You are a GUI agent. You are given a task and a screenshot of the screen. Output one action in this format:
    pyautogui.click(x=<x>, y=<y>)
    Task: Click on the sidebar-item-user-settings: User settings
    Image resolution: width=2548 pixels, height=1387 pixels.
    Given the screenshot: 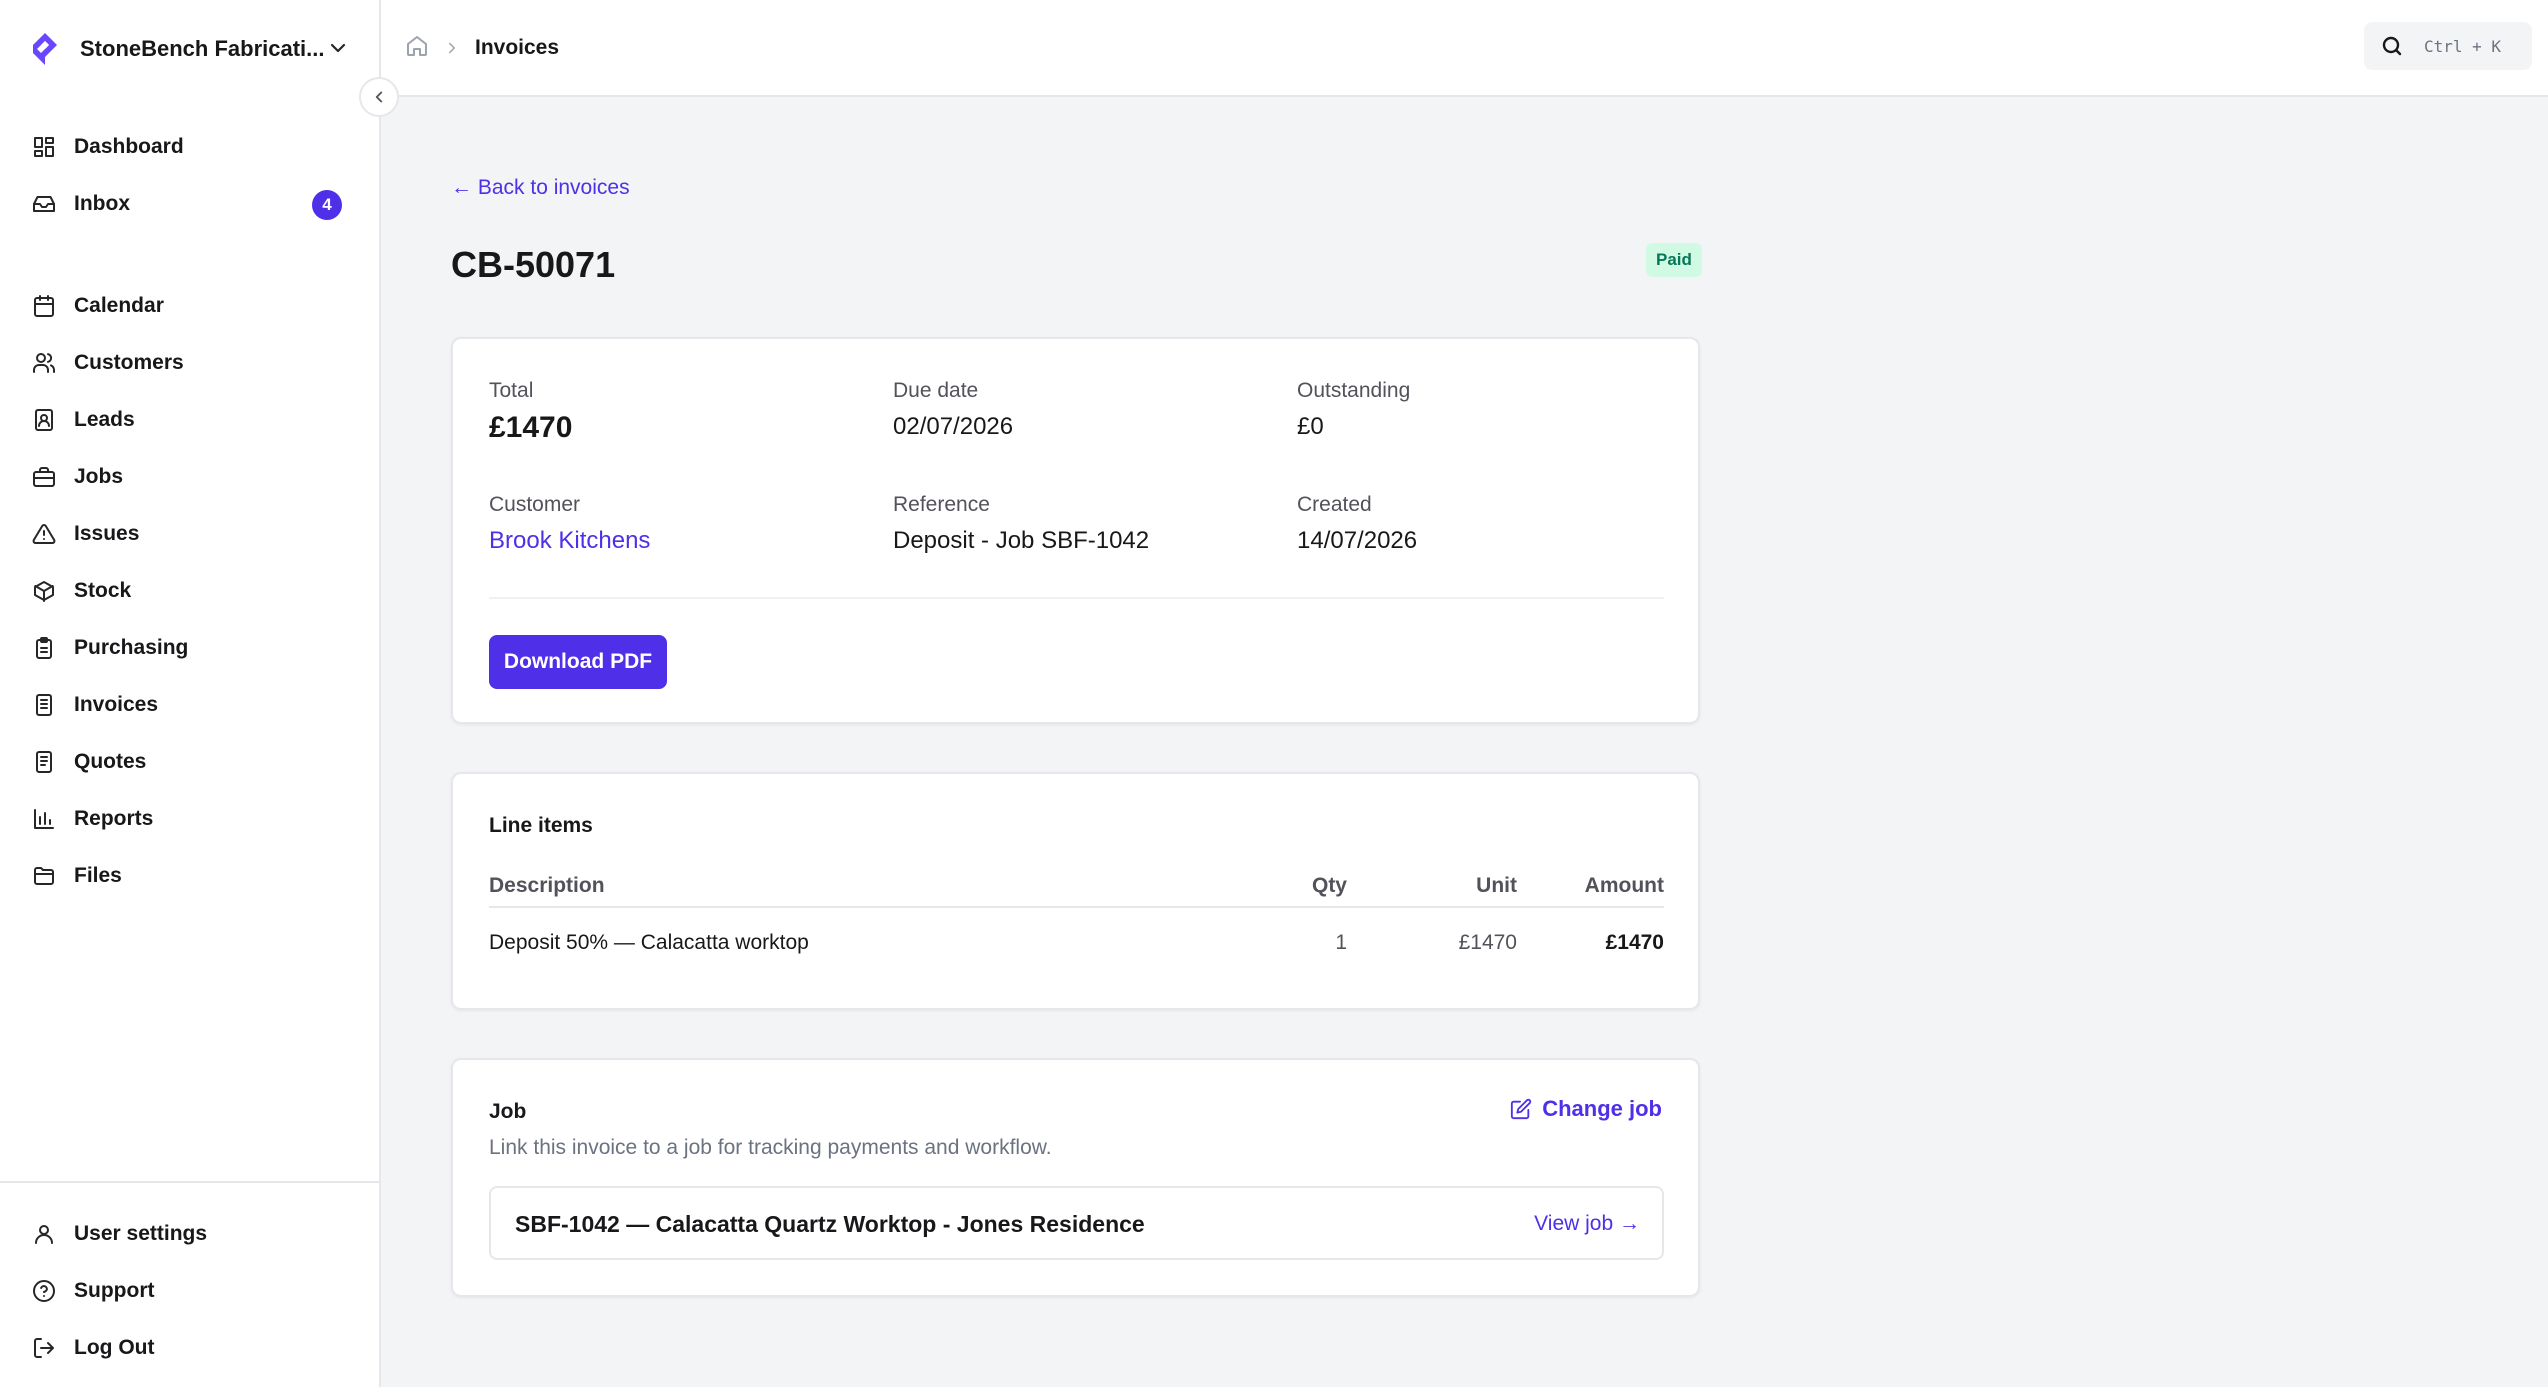 What is the action you would take?
    pyautogui.click(x=192, y=1234)
    